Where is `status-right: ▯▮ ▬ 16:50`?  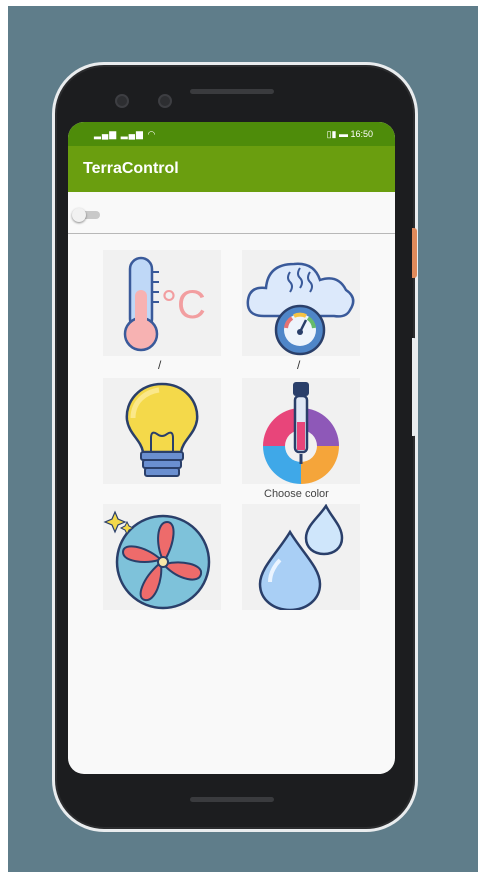
status-right: ▯▮ ▬ 16:50 is located at coordinates (349, 134).